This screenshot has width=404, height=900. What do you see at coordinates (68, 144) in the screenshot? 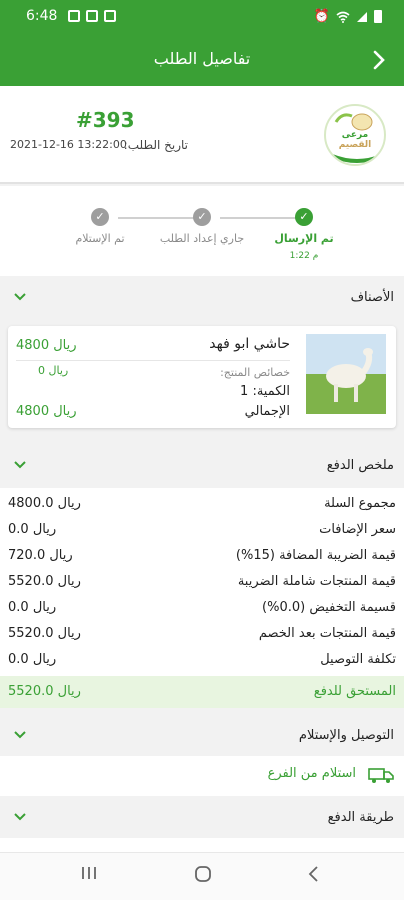
I see `order-date: 2021-12-16 13:22:00` at bounding box center [68, 144].